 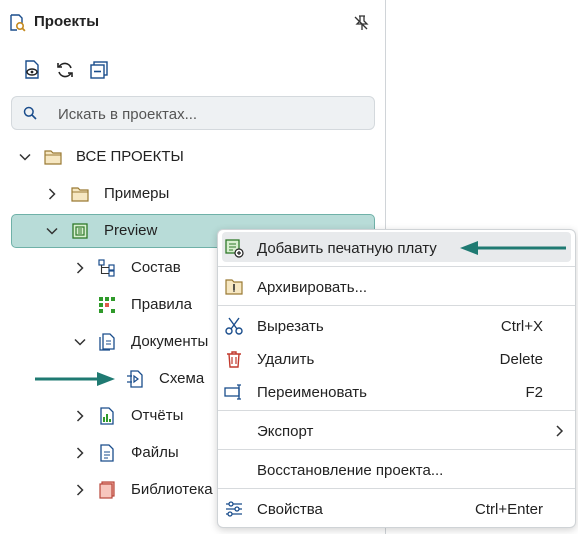 What do you see at coordinates (107, 490) in the screenshot?
I see `library-icon` at bounding box center [107, 490].